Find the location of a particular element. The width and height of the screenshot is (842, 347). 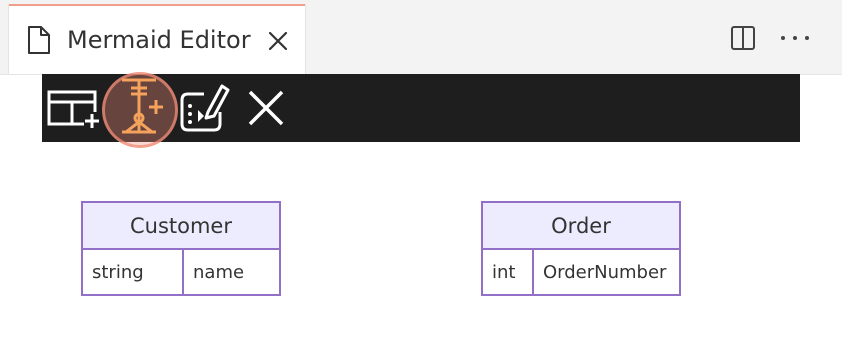

file-icon is located at coordinates (39, 40).